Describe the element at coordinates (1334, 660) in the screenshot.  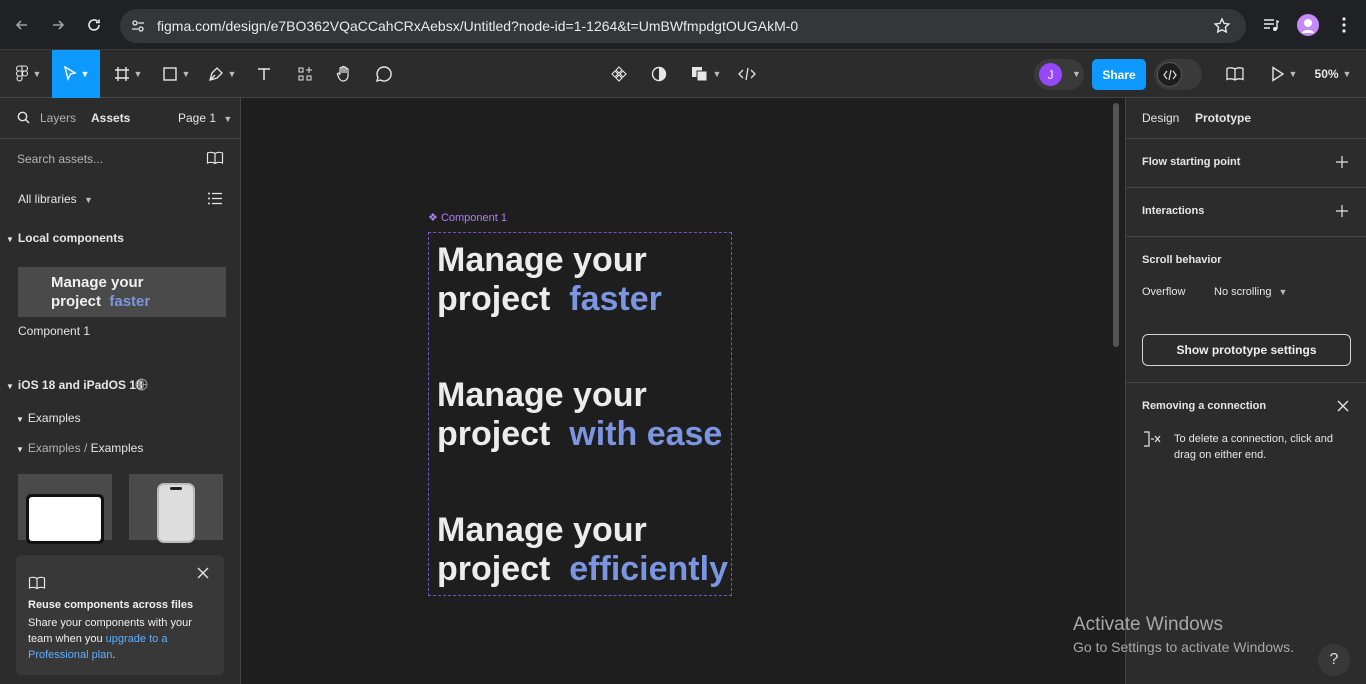
I see `help-button: ?` at that location.